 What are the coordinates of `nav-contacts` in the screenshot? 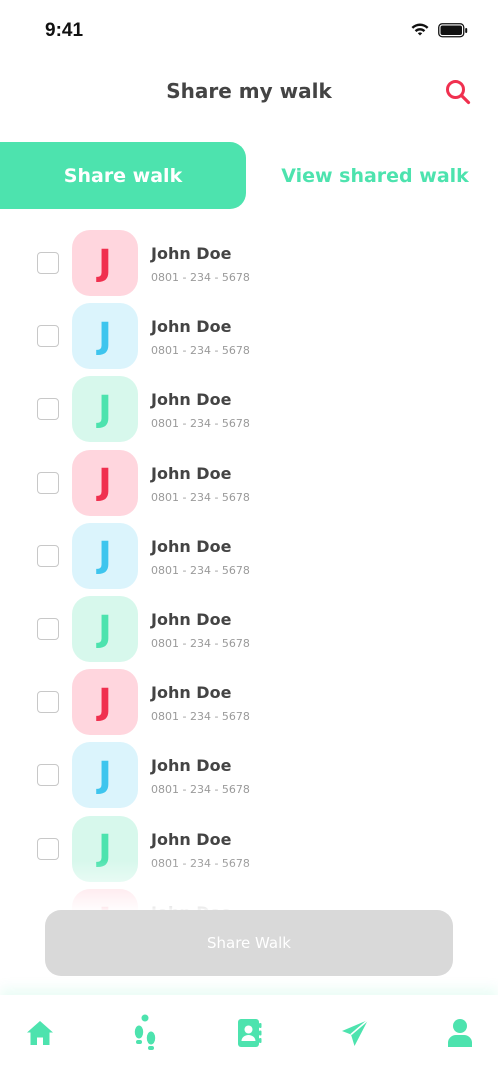 It's located at (249, 1033).